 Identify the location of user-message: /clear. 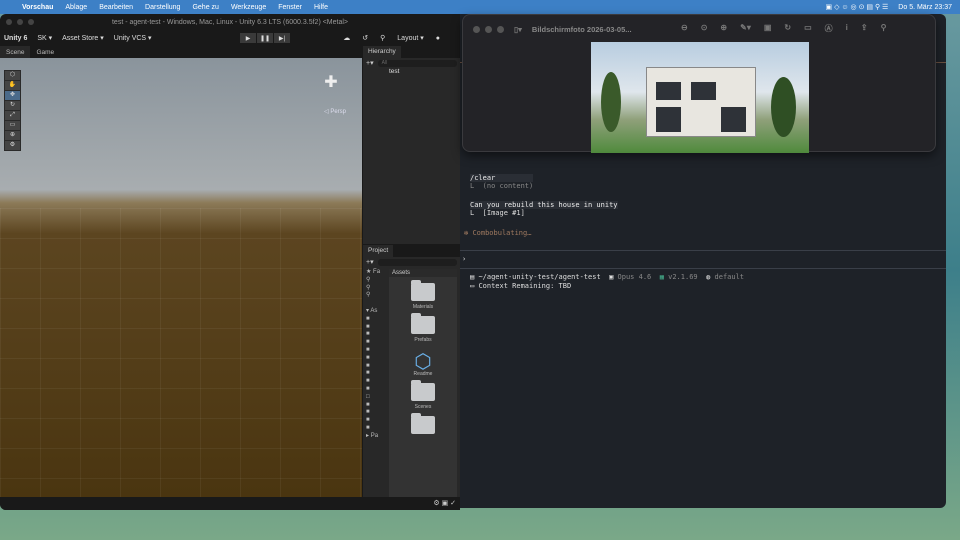
(502, 178).